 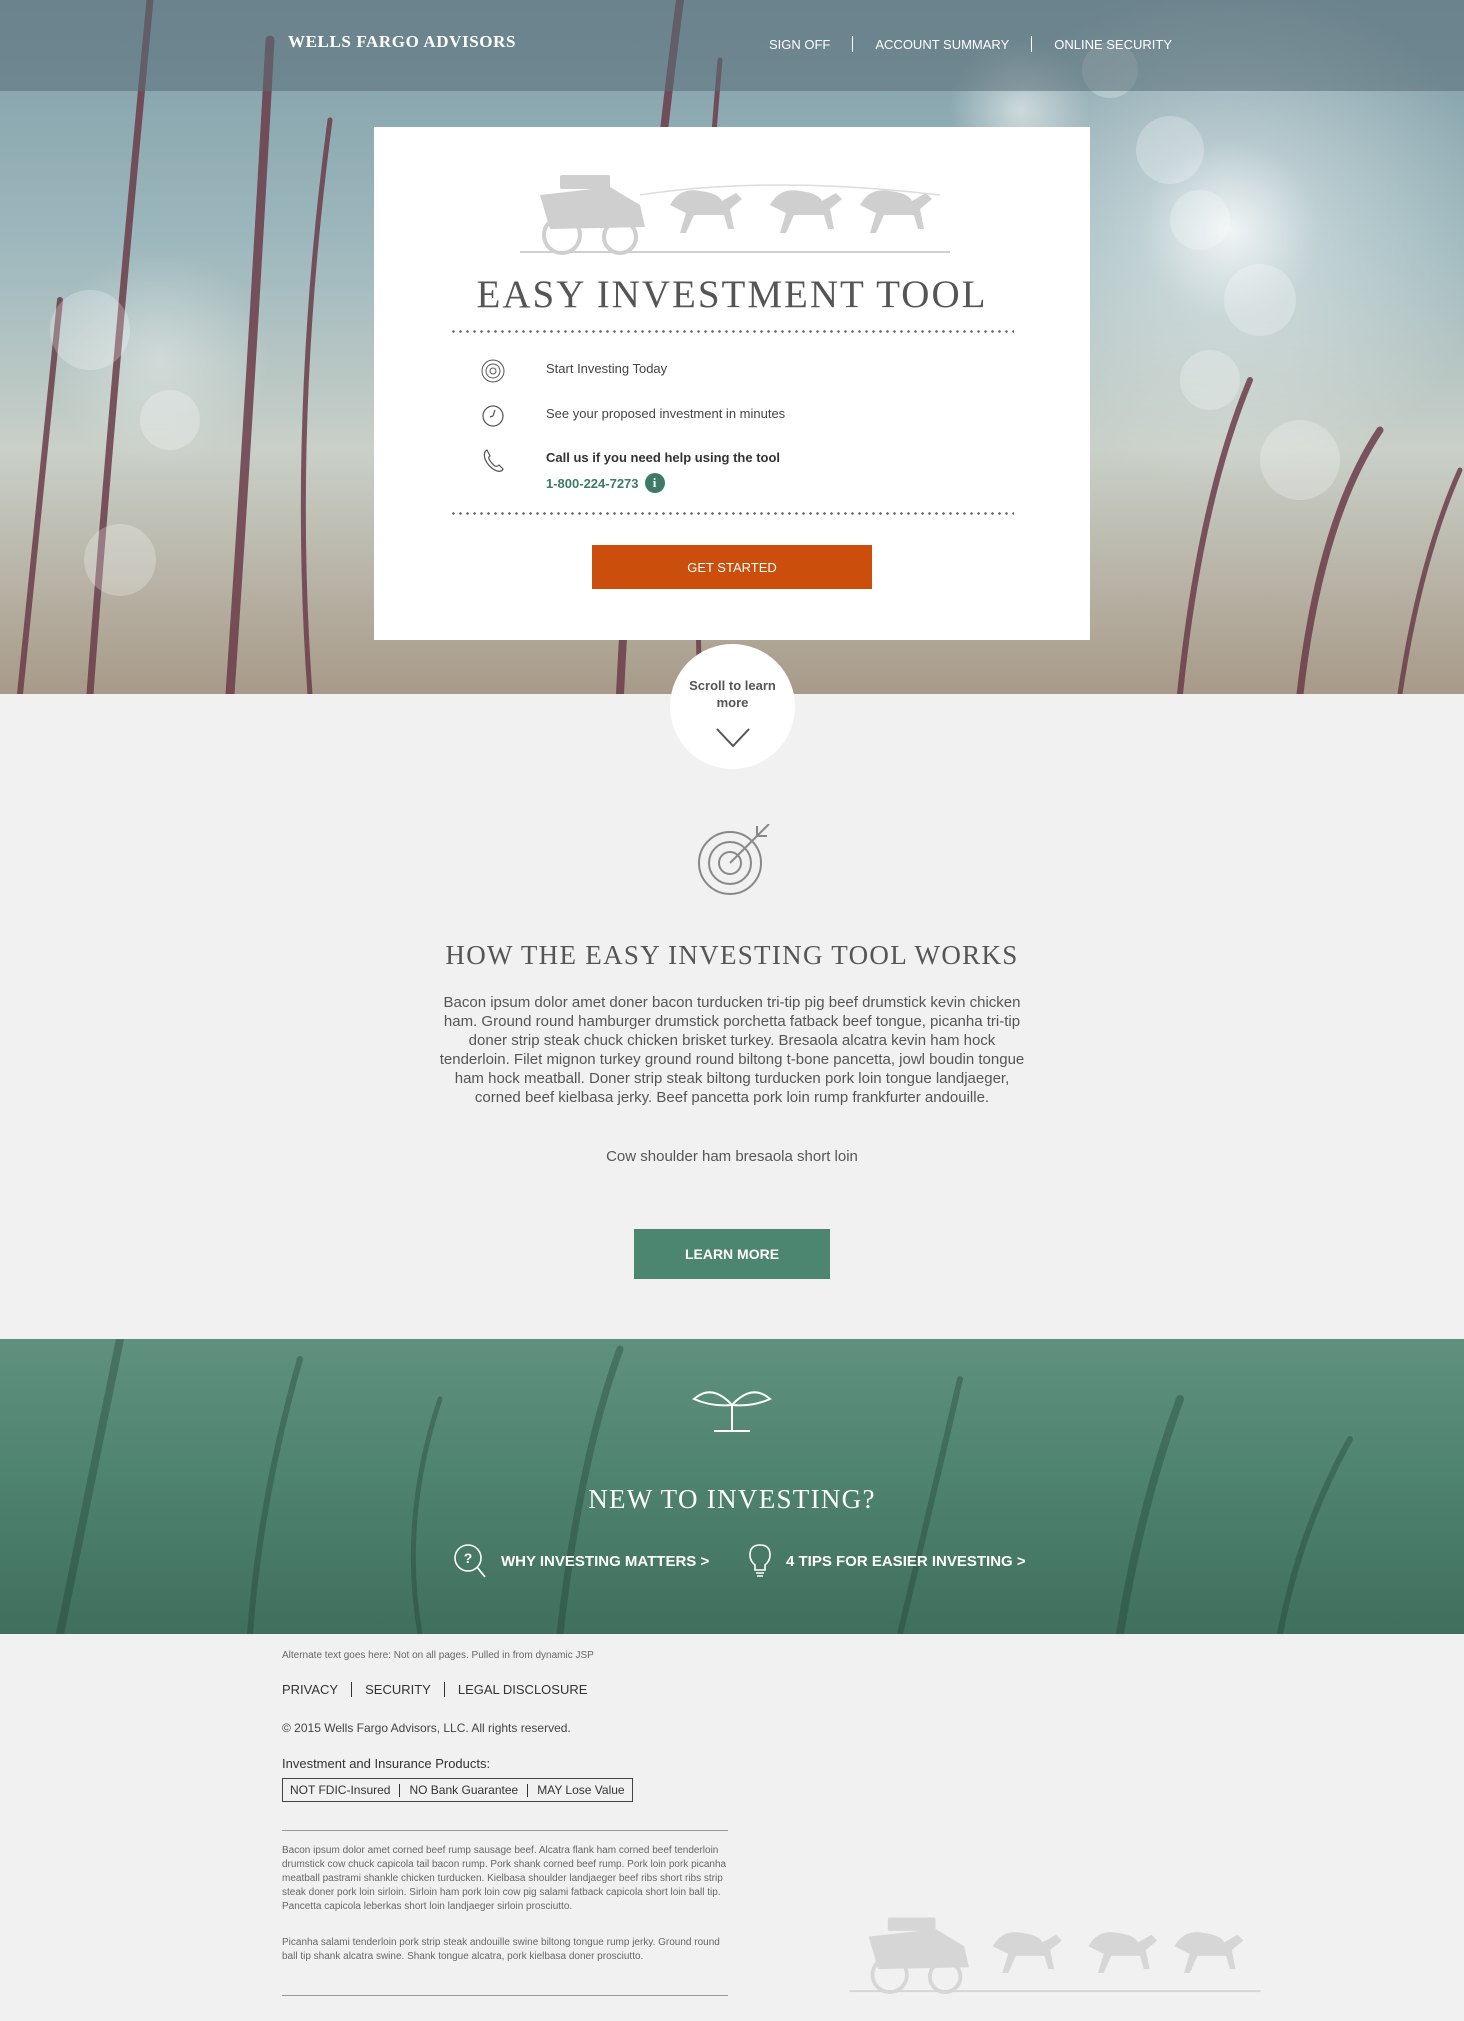 I want to click on target-icon, so click(x=493, y=371).